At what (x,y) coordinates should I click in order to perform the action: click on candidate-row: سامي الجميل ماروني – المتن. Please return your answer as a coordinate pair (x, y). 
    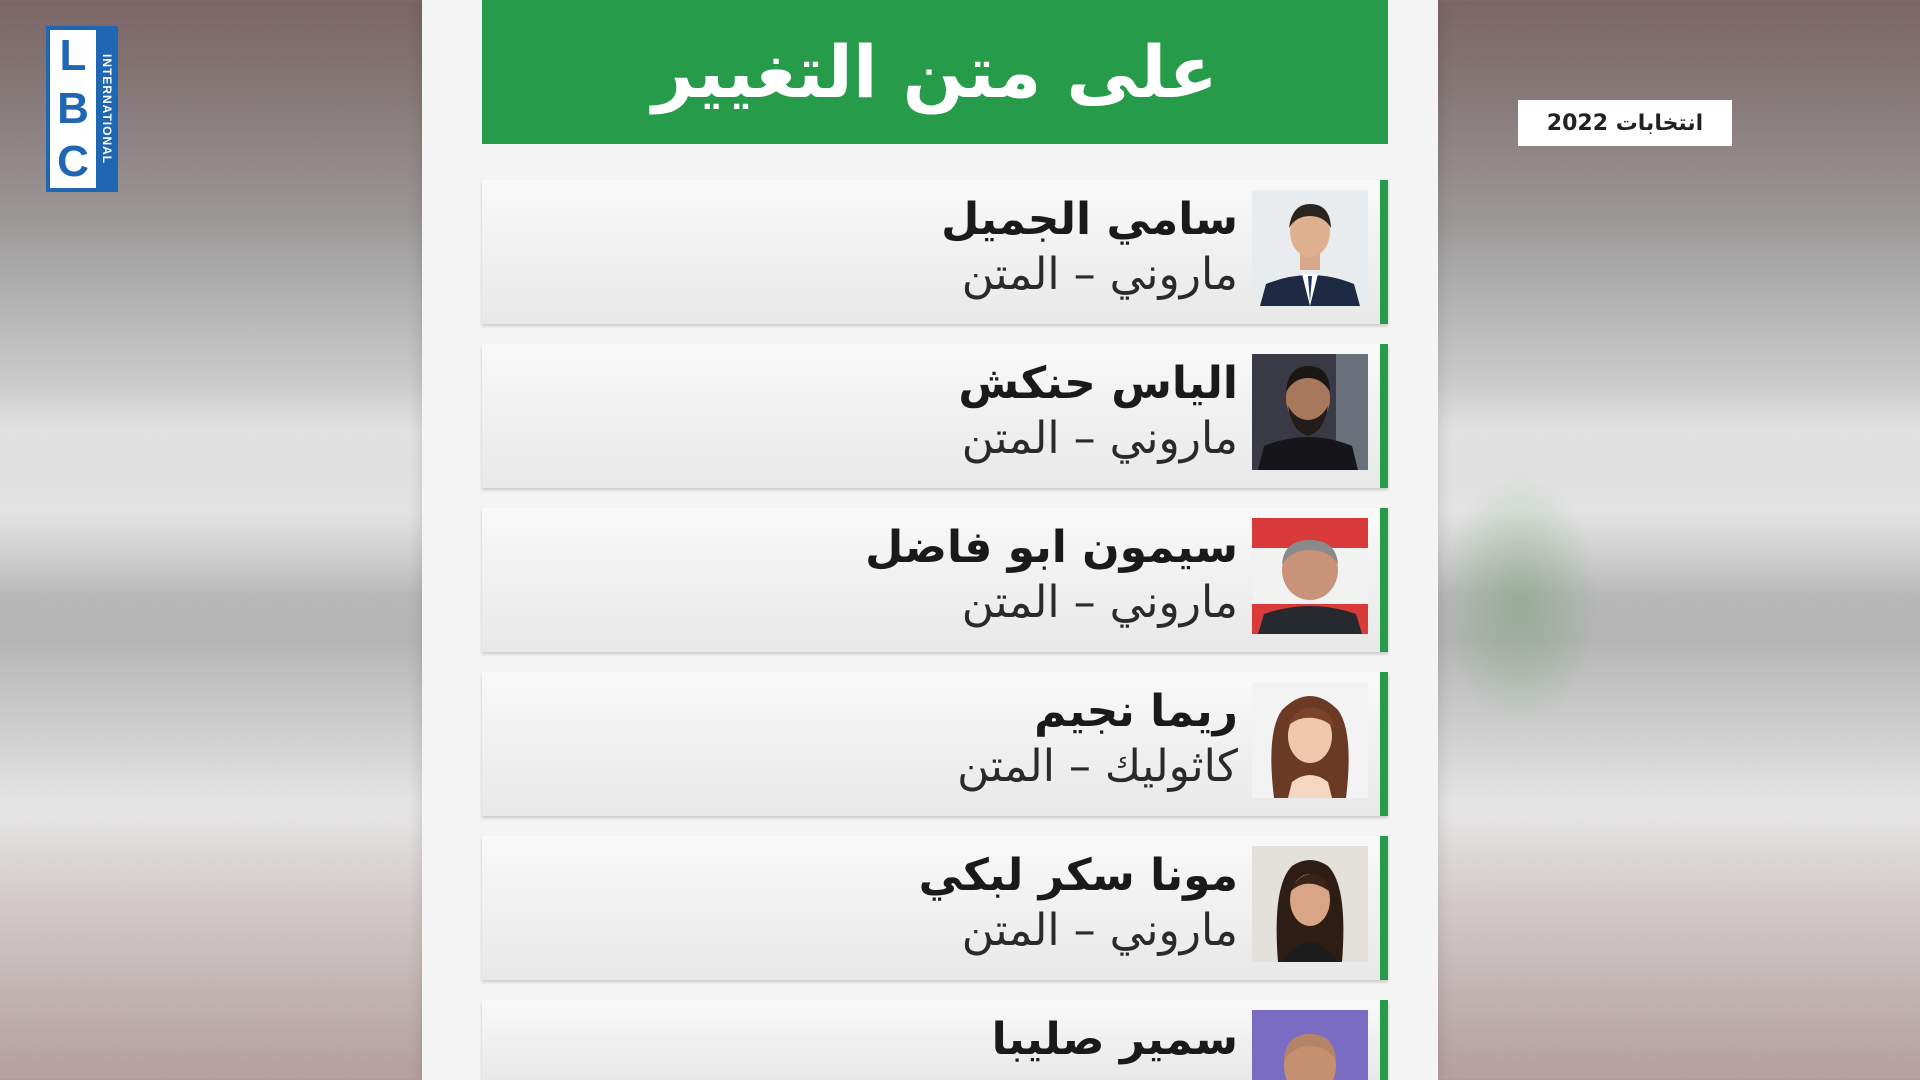
    Looking at the image, I should click on (935, 252).